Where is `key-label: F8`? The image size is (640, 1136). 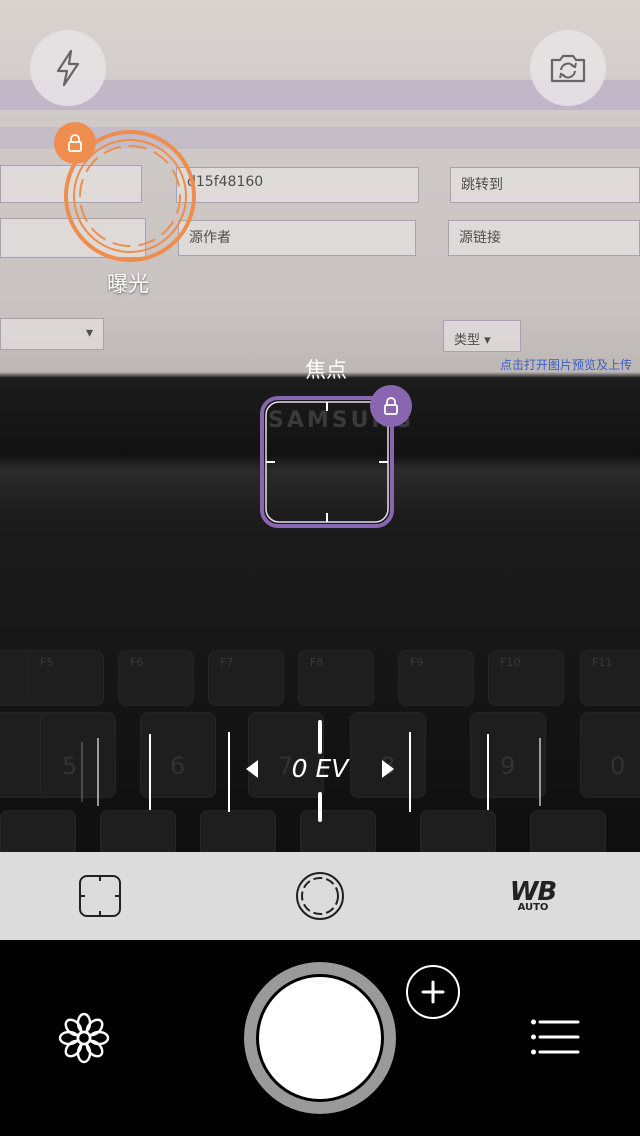
key-label: F8 is located at coordinates (317, 662).